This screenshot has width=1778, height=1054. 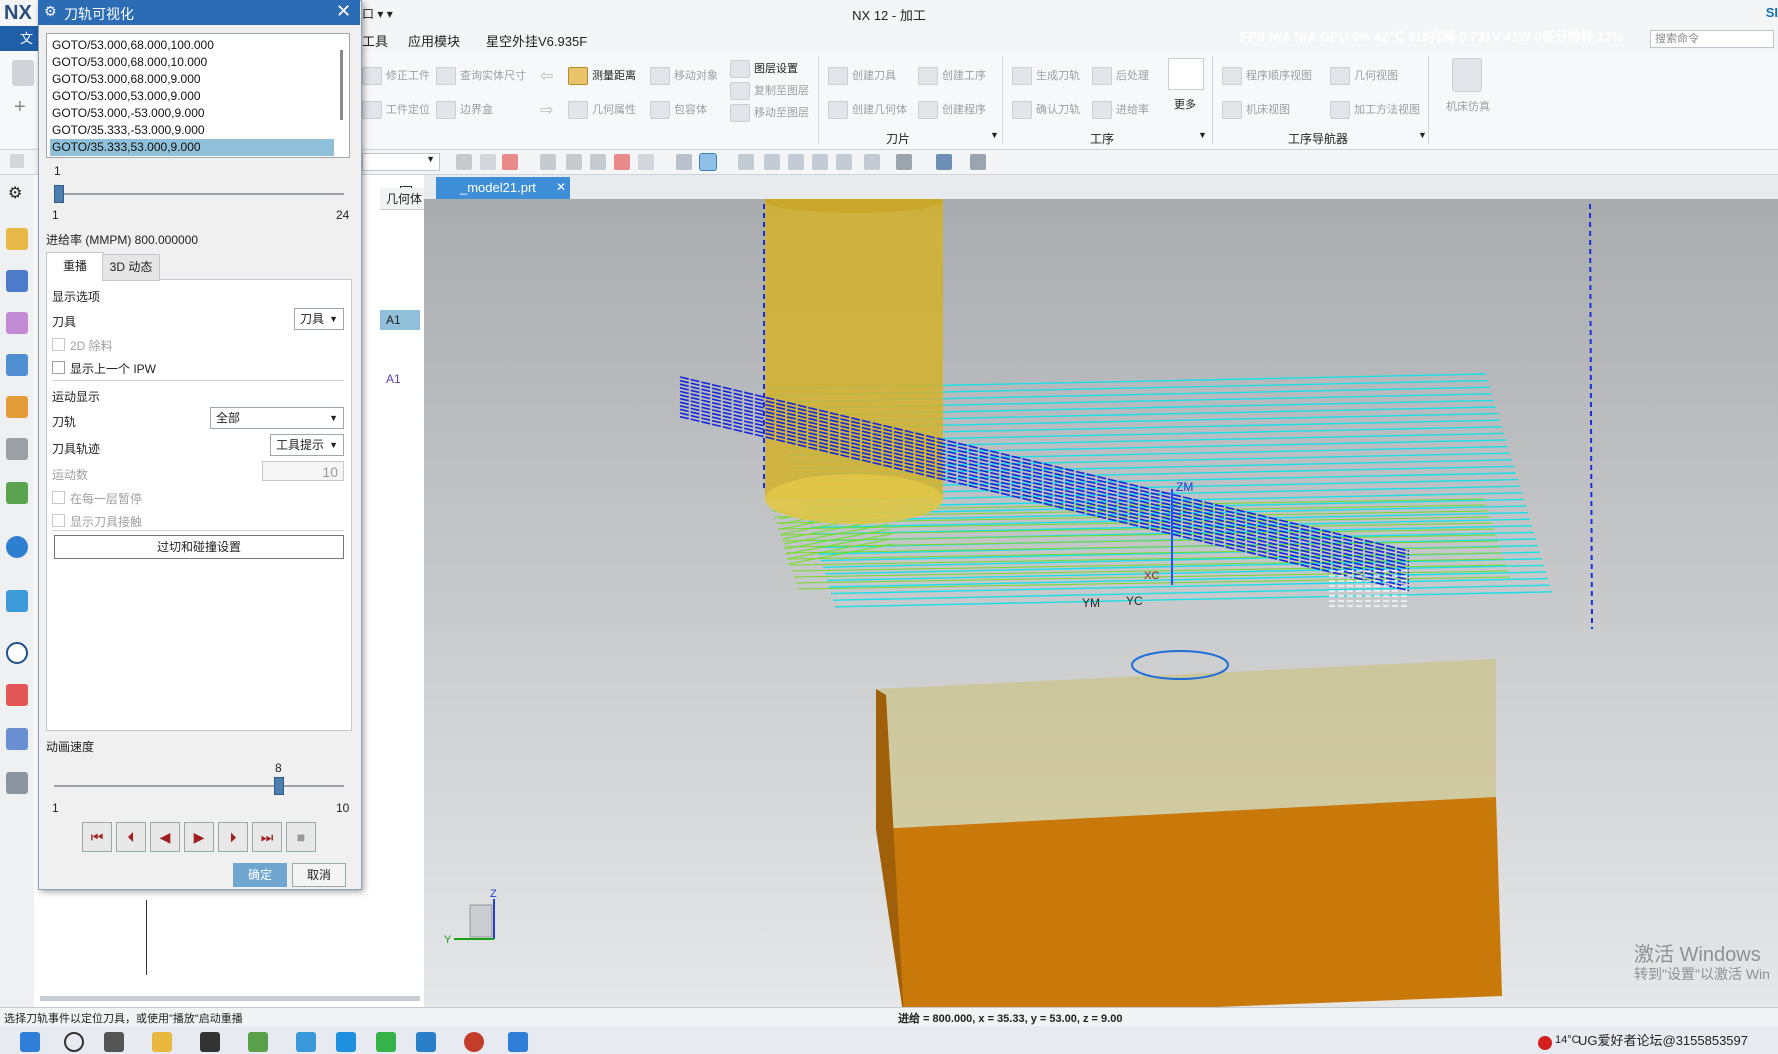 What do you see at coordinates (303, 471) in the screenshot?
I see `motion-count-input: 10` at bounding box center [303, 471].